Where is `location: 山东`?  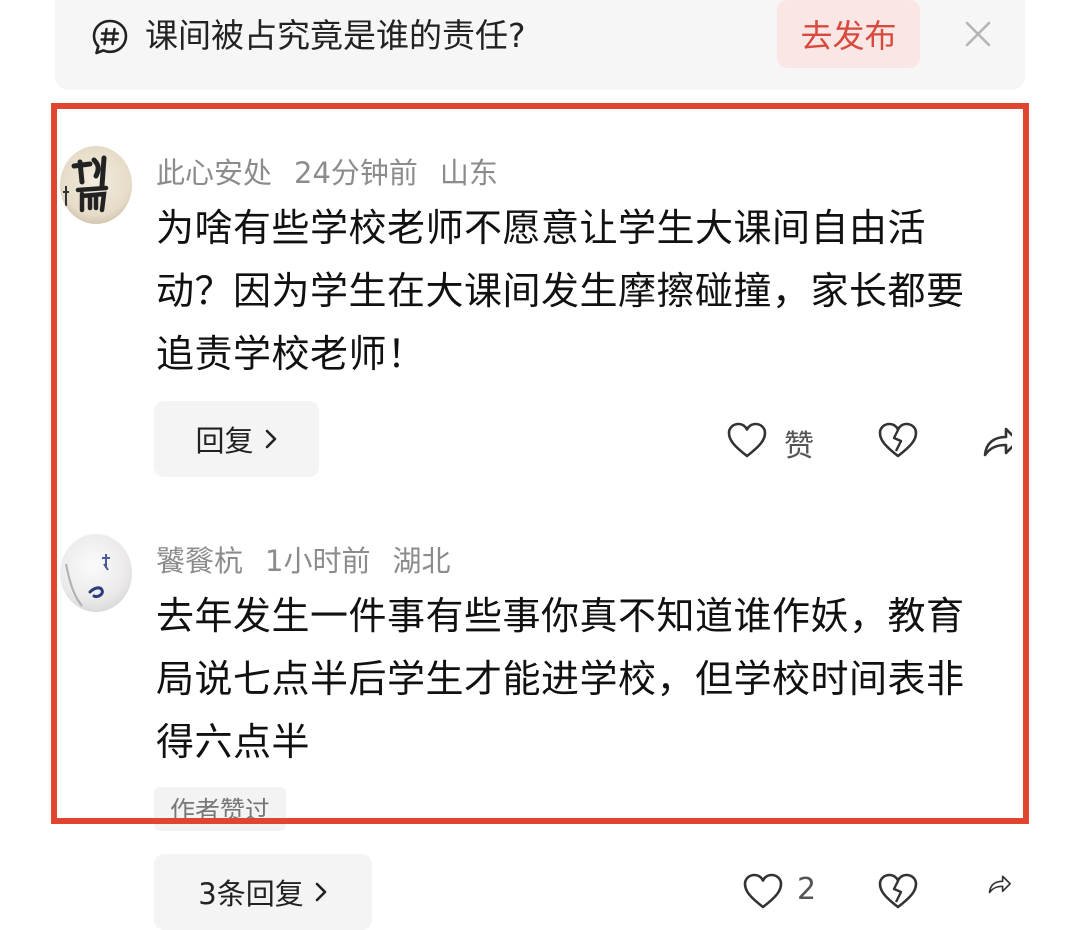
location: 山东 is located at coordinates (468, 173).